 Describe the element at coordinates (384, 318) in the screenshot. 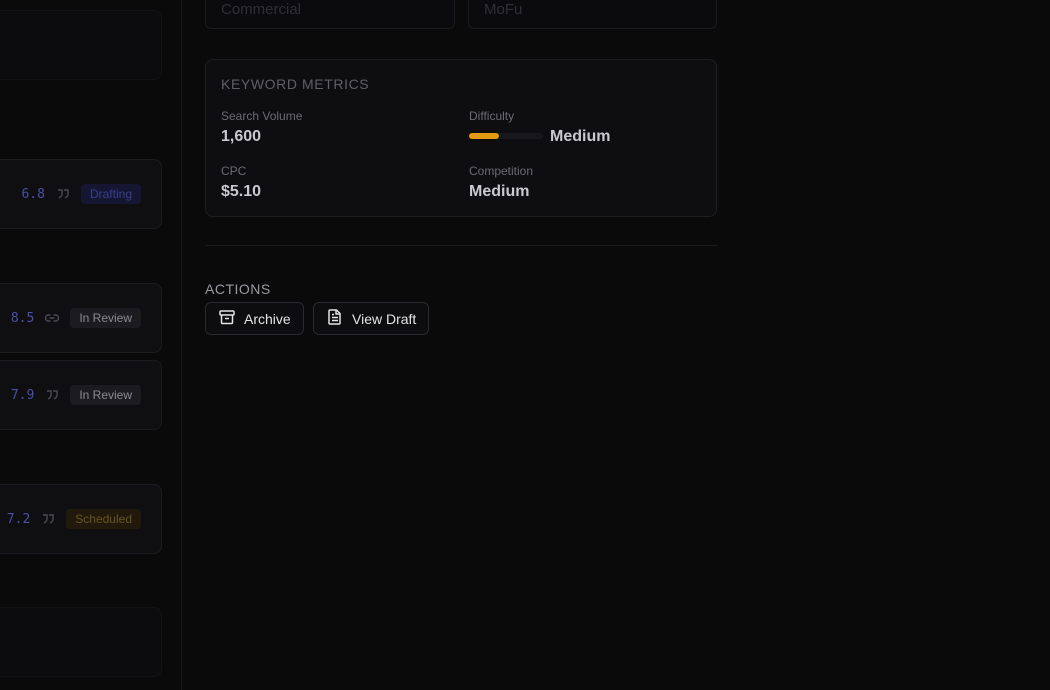

I see `view-draft-button-label: View Draft` at that location.